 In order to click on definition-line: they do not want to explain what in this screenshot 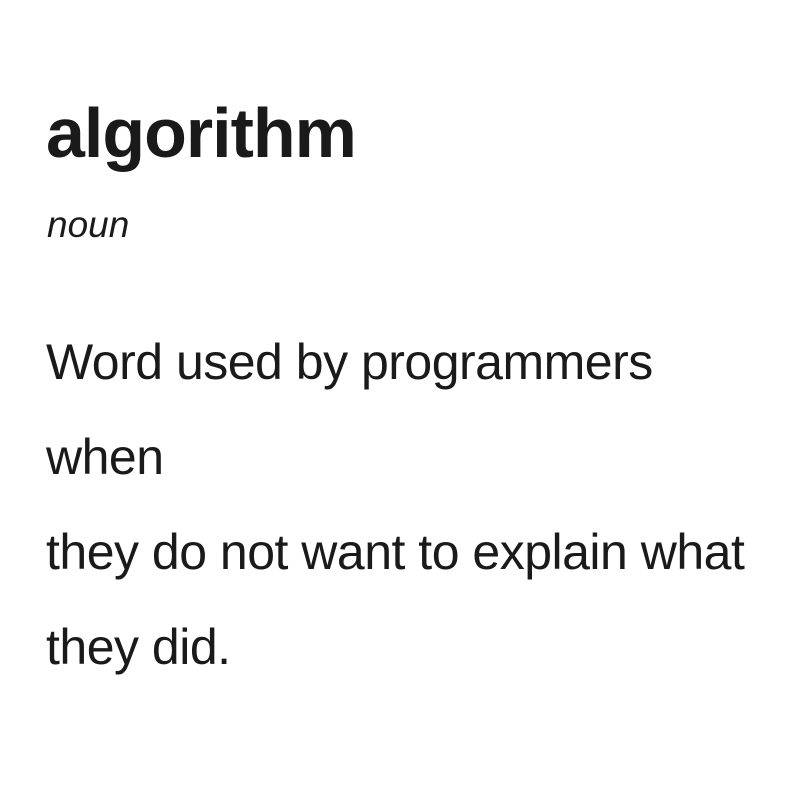, I will do `click(395, 552)`.